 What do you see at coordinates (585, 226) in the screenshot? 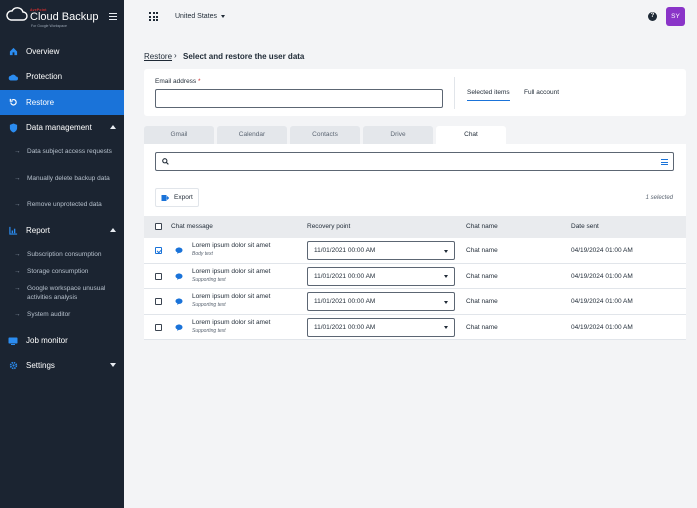
I see `column-header-date-sent: Date sent` at bounding box center [585, 226].